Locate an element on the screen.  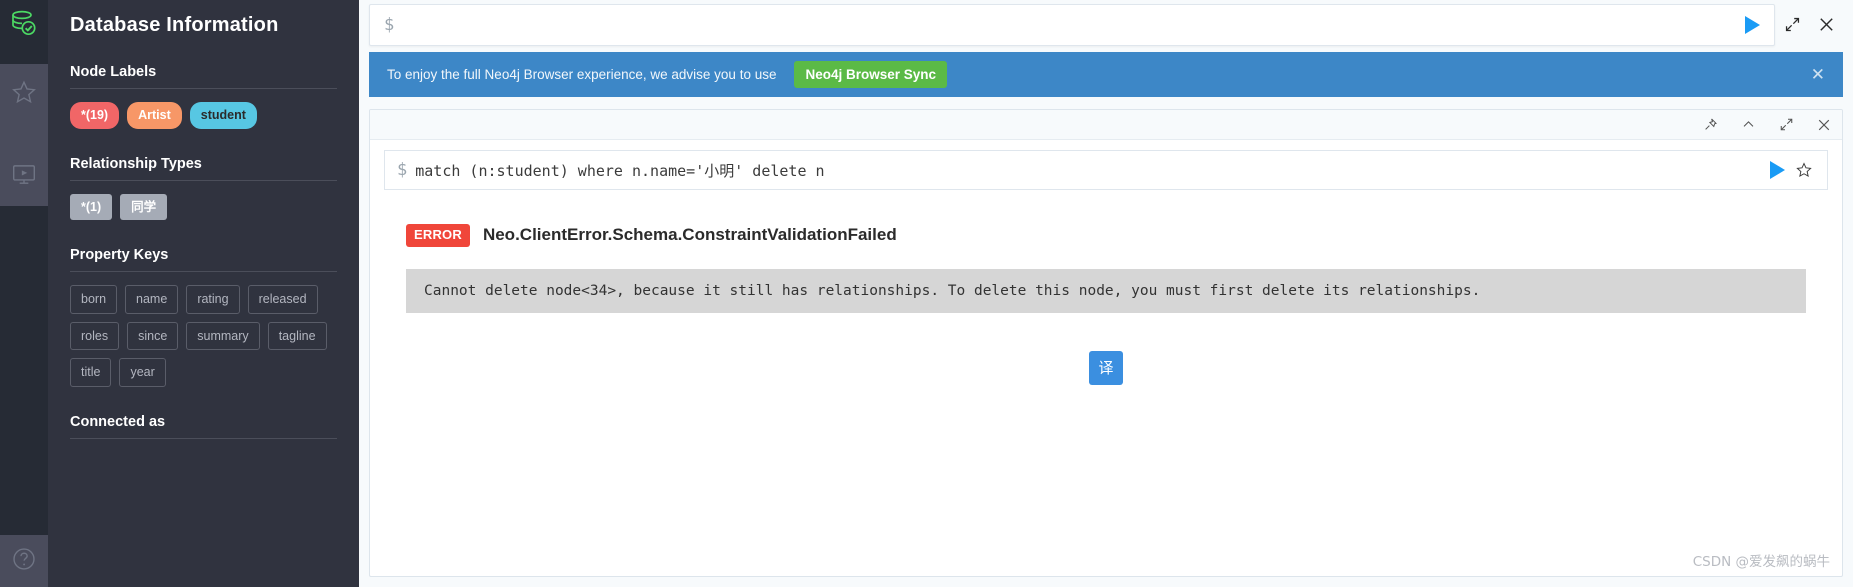
node-label-chip-list: *(19) Artist student is located at coordinates (203, 115).